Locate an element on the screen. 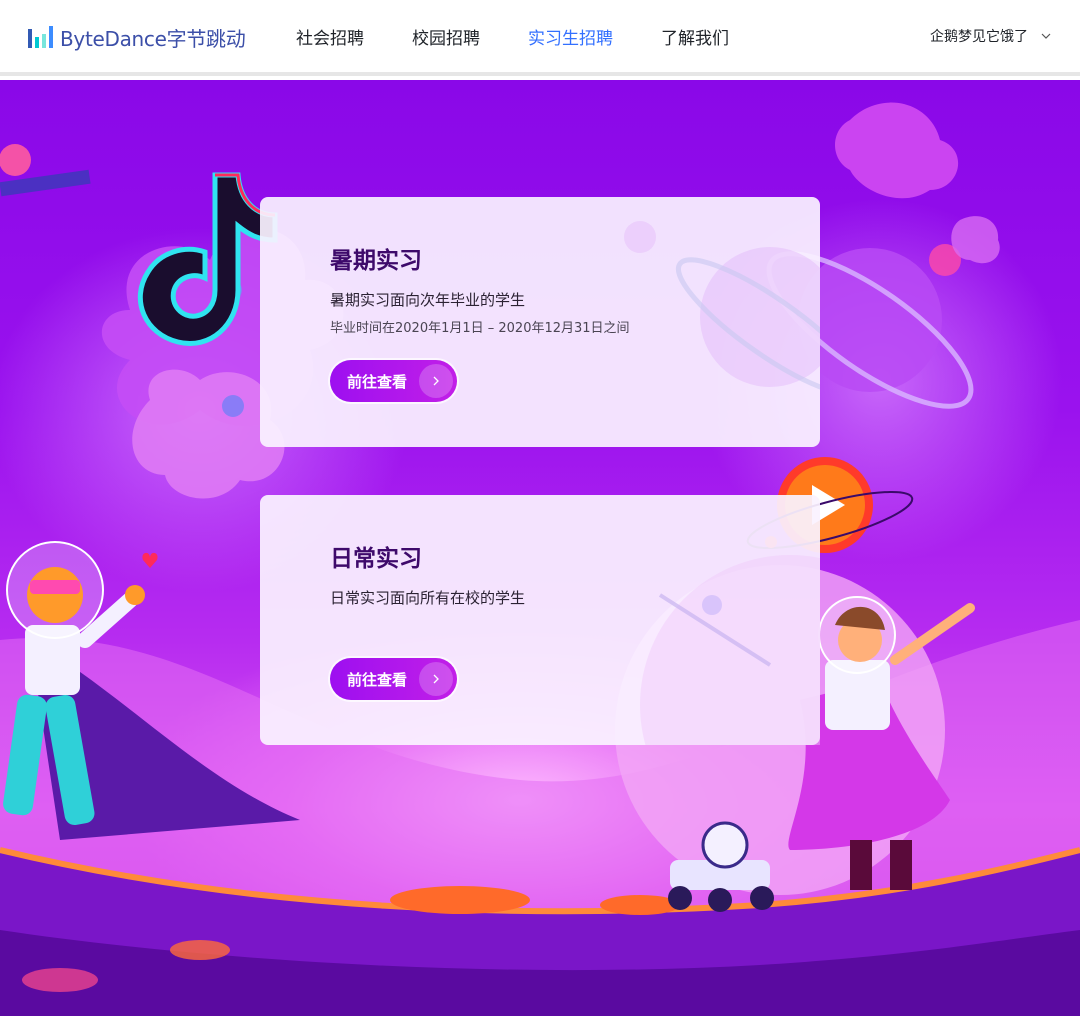 Image resolution: width=1080 pixels, height=1016 pixels. card-description: 日常实习面向所有在校的学生 is located at coordinates (428, 598).